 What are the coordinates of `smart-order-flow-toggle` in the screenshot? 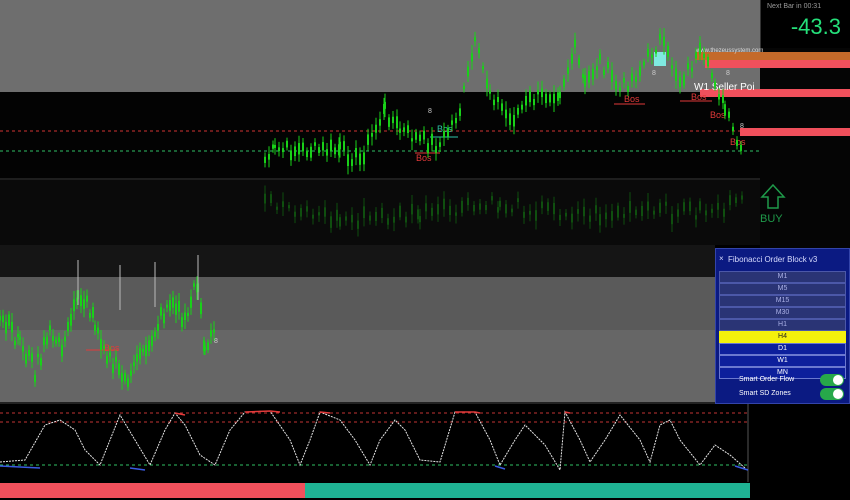 It's located at (832, 380).